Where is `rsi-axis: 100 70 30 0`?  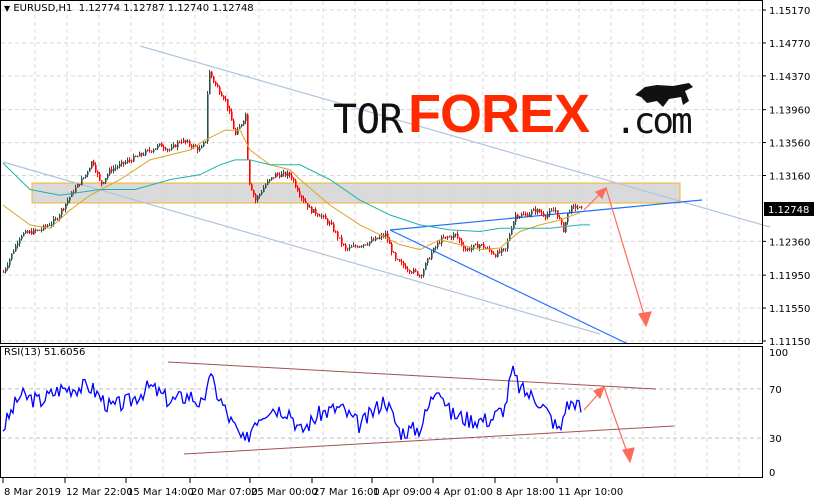
rsi-axis: 100 70 30 0 is located at coordinates (778, 413).